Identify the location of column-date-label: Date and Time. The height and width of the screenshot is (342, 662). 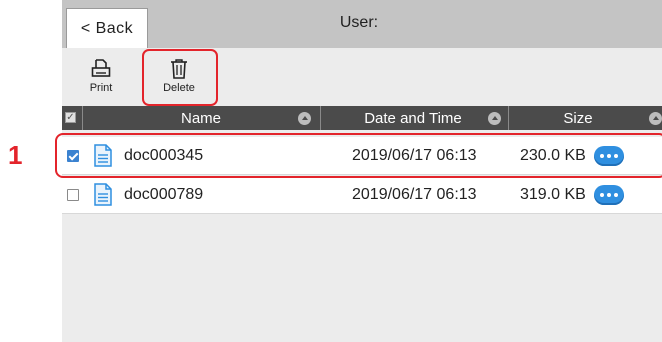
(413, 118).